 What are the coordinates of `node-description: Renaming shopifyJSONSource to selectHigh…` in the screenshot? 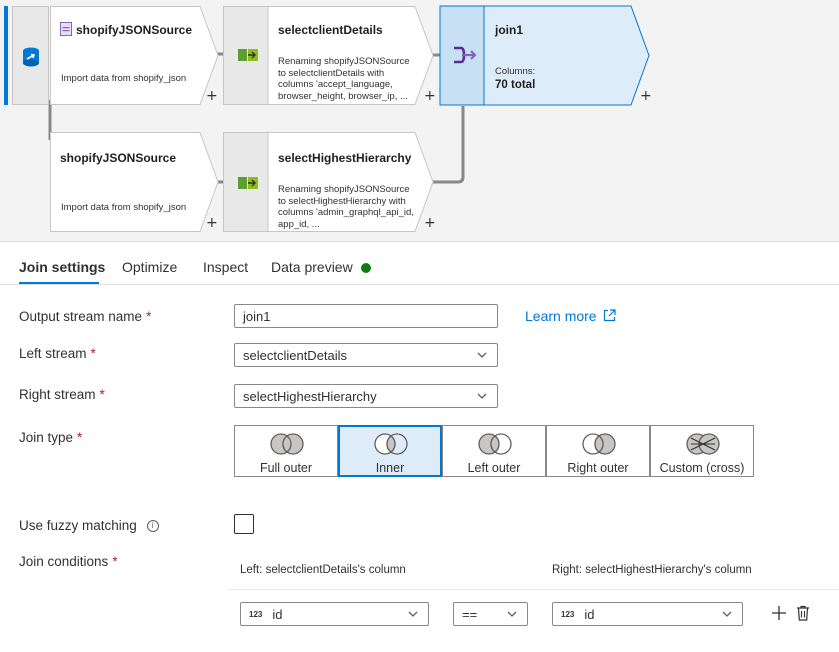 It's located at (346, 207).